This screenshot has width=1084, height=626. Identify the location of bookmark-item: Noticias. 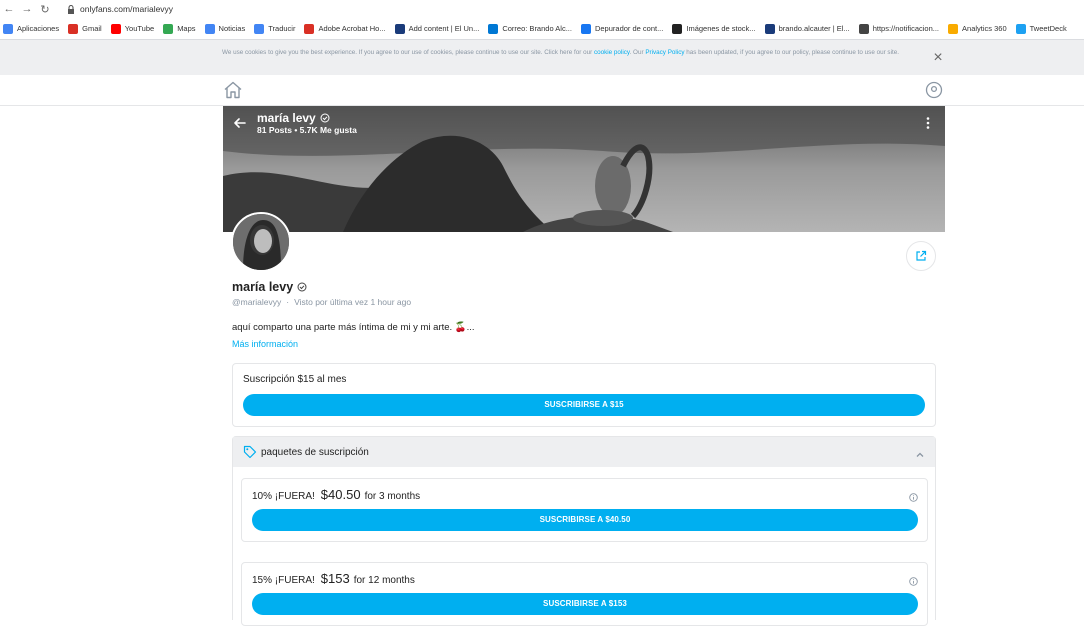
(225, 28).